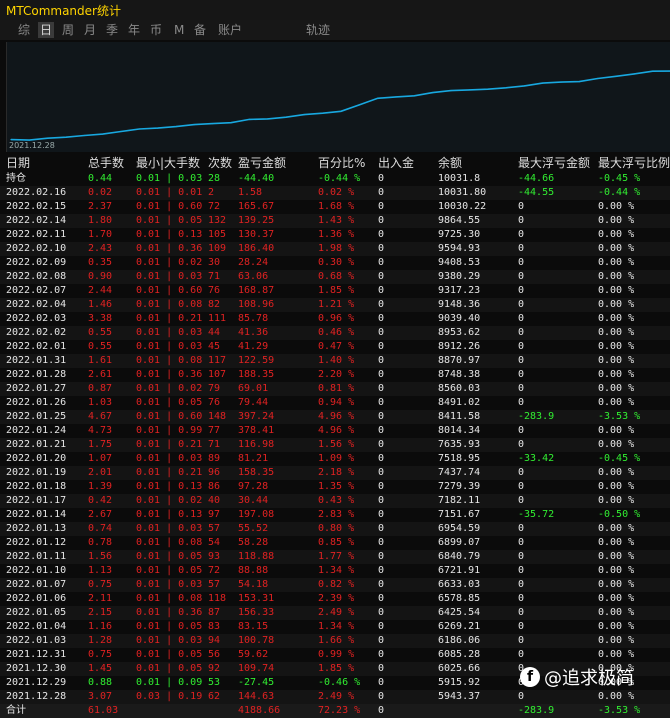 The image size is (670, 718). Describe the element at coordinates (262, 163) in the screenshot. I see `col-header-4: 盈亏金额` at that location.